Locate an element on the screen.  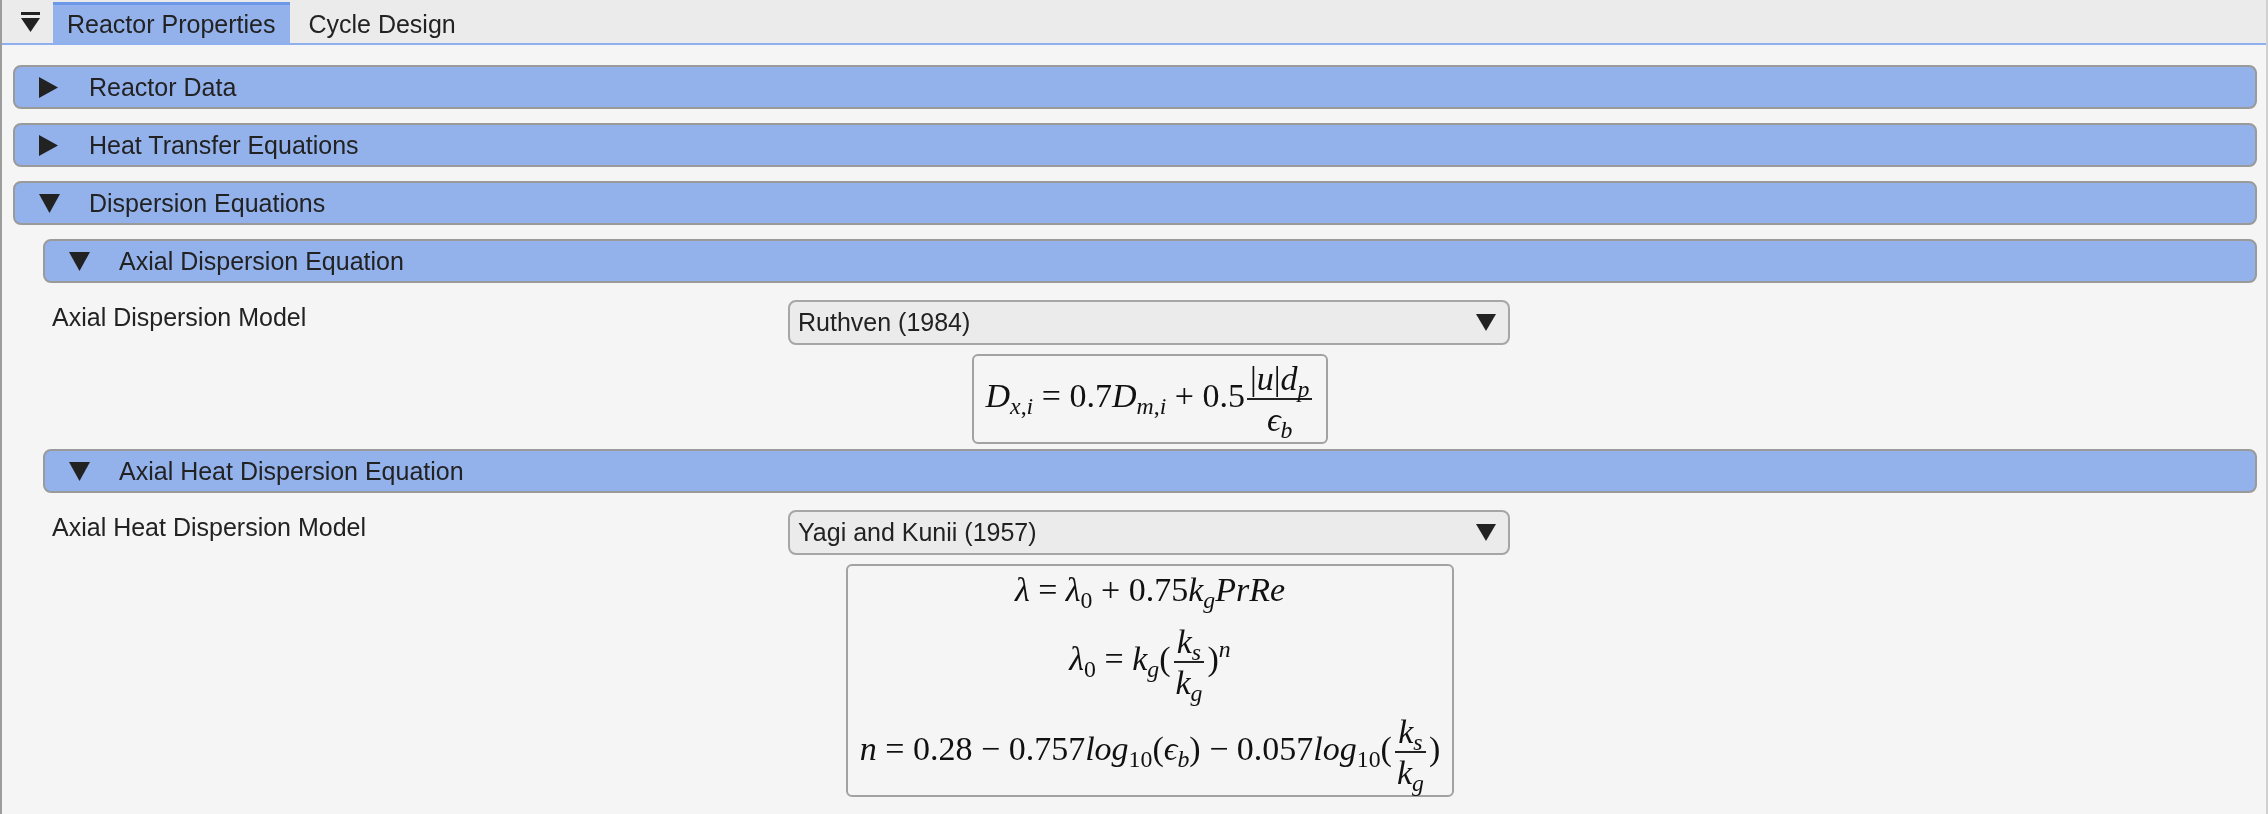
section-header: Reactor Data is located at coordinates (1135, 87).